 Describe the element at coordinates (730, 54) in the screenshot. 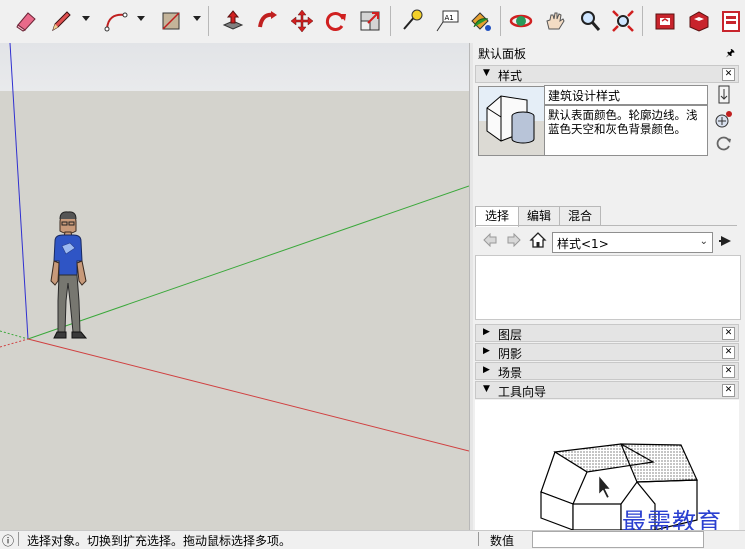

I see `pin-icon: 🖈` at that location.